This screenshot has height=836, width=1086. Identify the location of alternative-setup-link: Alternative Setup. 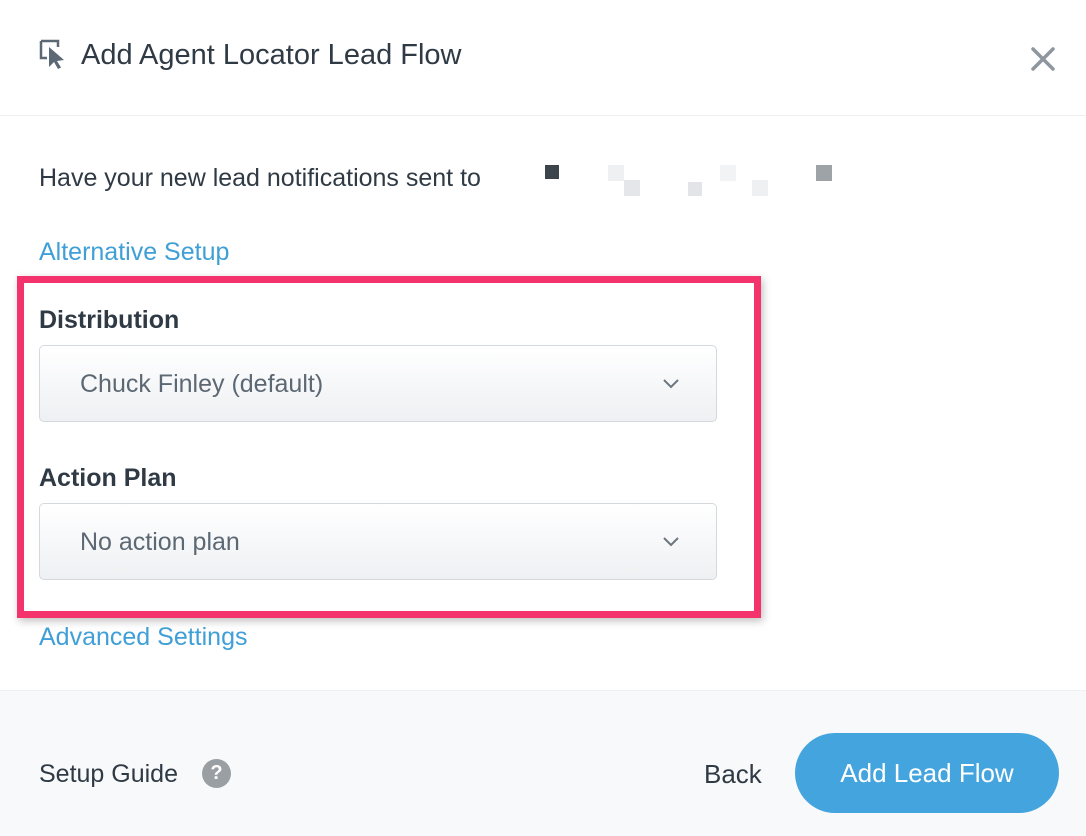
(134, 252).